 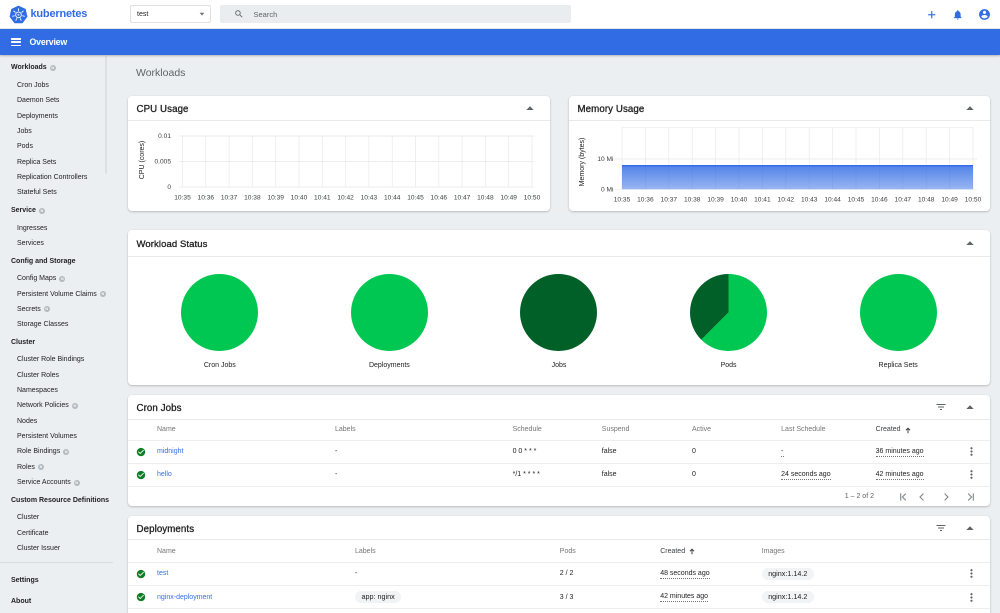 What do you see at coordinates (48, 14) in the screenshot?
I see `kubernetes-brand: kubernetes` at bounding box center [48, 14].